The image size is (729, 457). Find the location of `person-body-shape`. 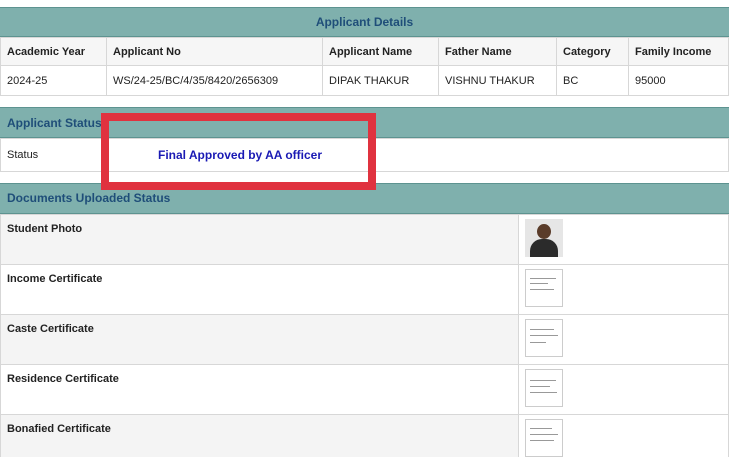

person-body-shape is located at coordinates (544, 248).